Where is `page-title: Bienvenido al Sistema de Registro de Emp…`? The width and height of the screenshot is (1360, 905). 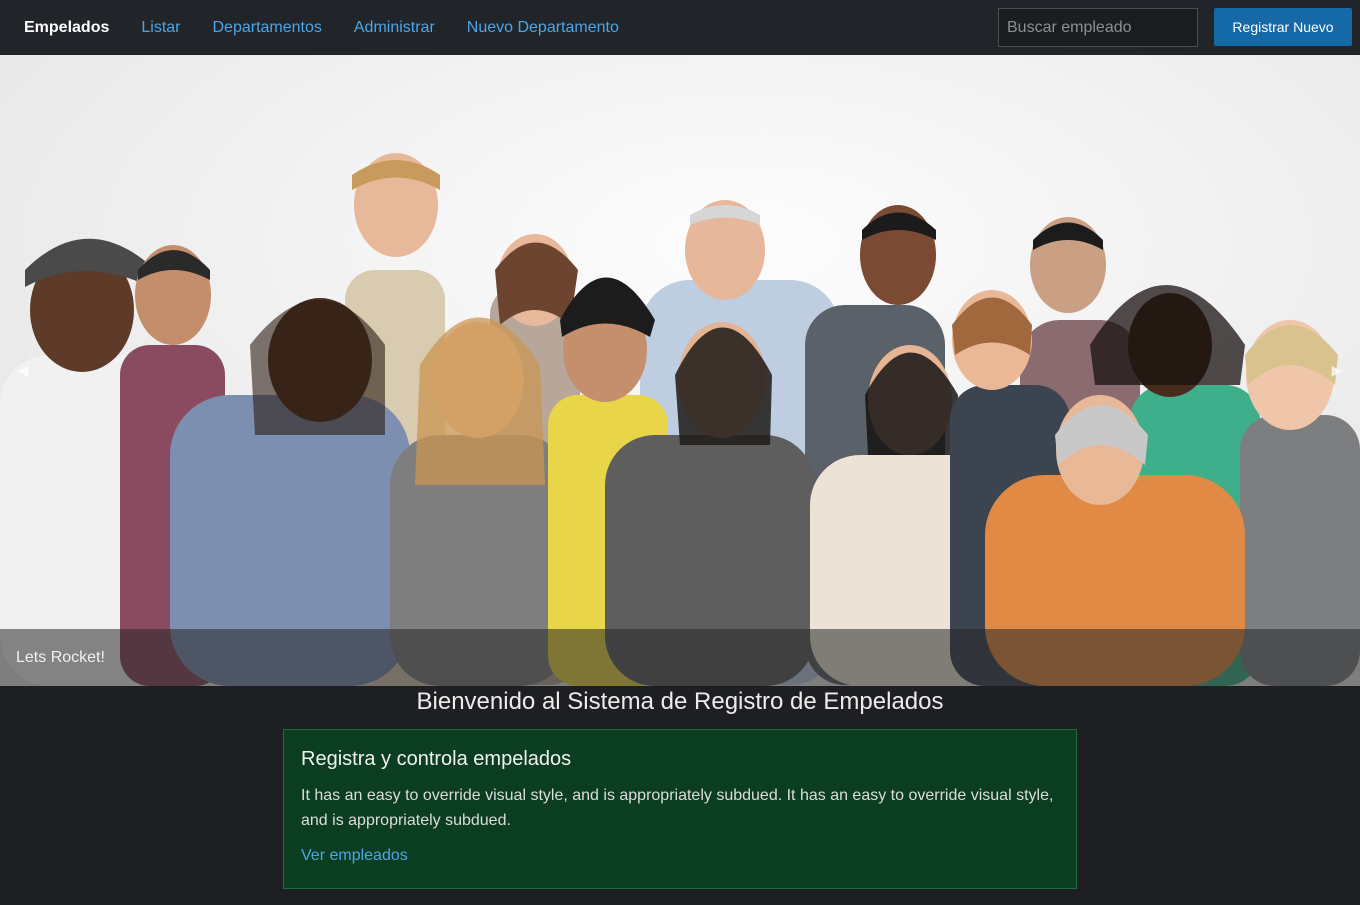
page-title: Bienvenido al Sistema de Registro de Emp… is located at coordinates (680, 701).